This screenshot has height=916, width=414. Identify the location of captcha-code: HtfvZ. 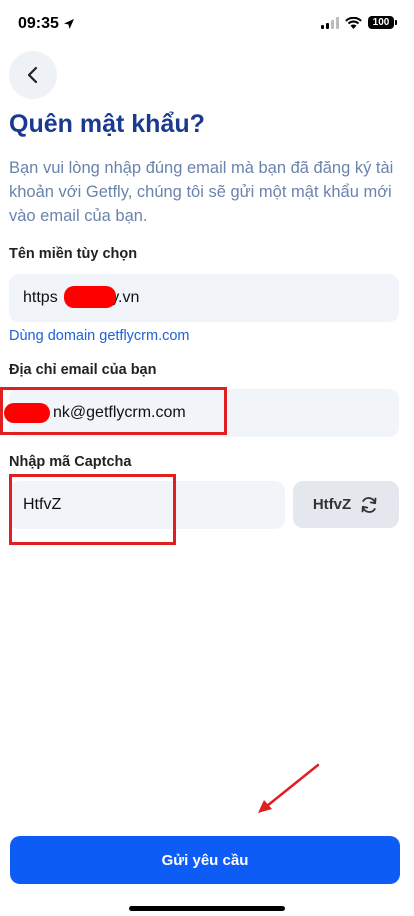
(332, 504).